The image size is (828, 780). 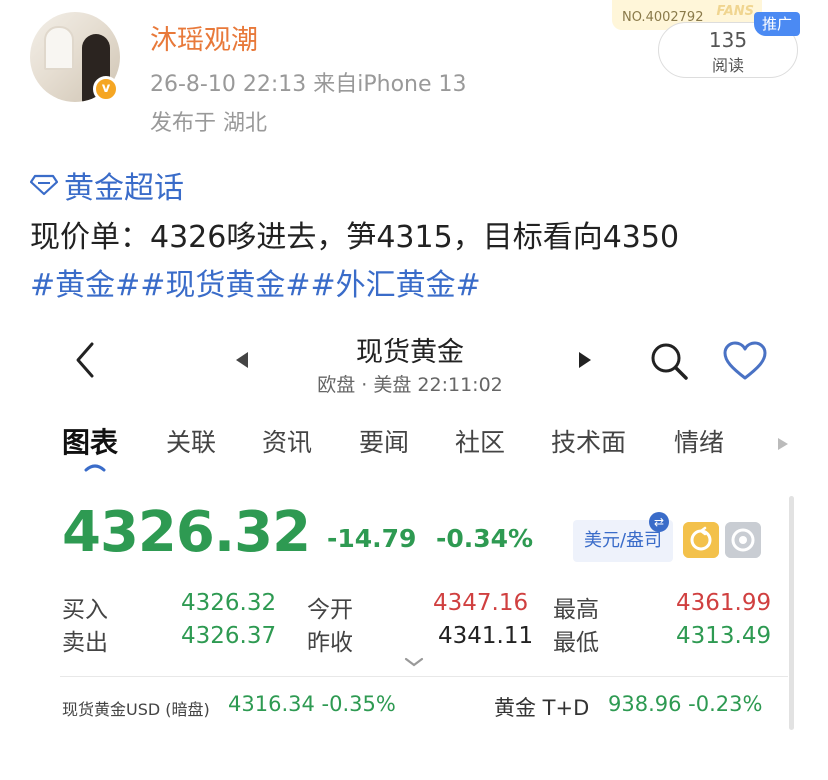 I want to click on tab-technical: 技术面, so click(x=588, y=441).